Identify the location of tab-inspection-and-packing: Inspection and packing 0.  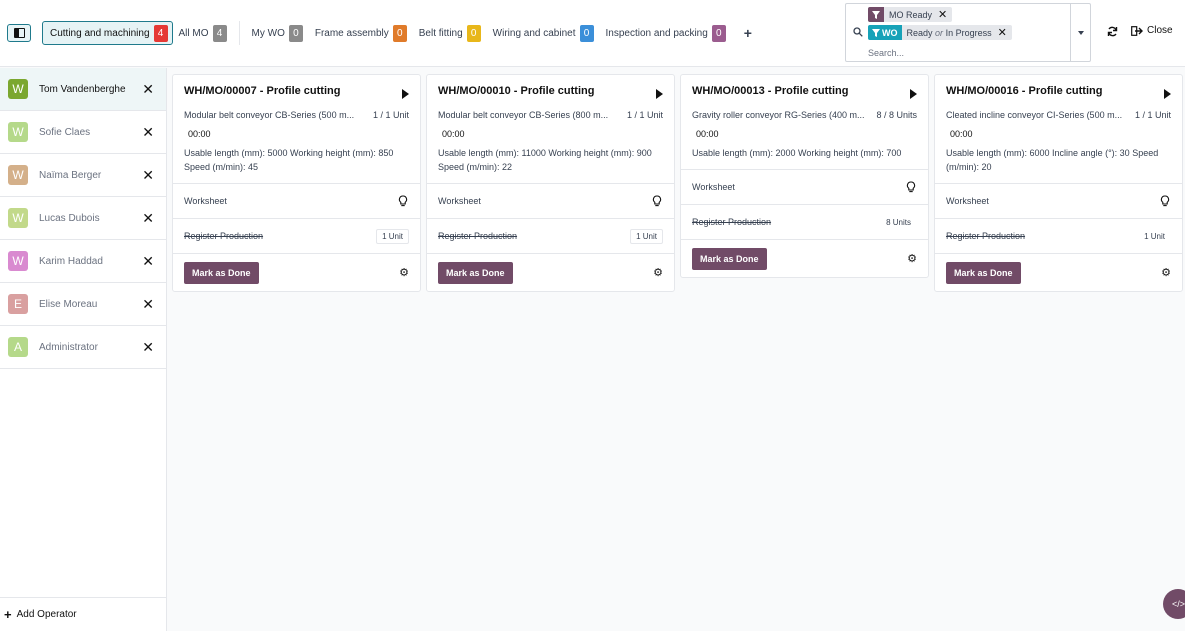
(666, 33).